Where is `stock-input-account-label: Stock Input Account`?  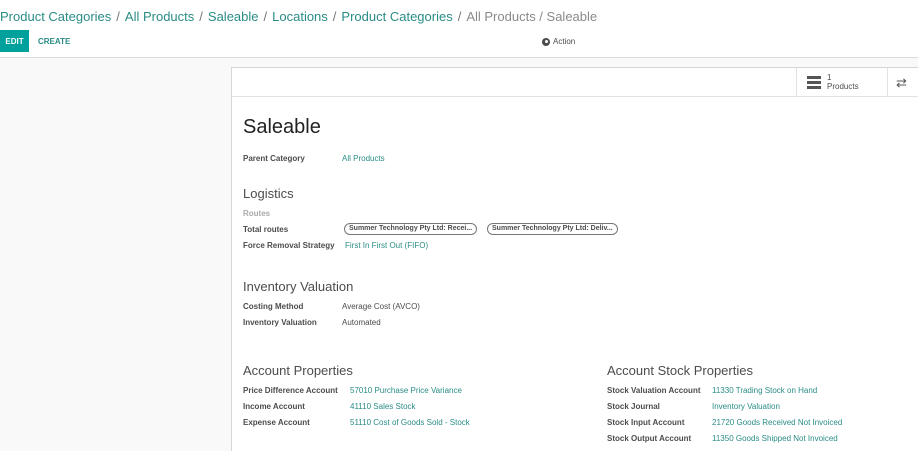 stock-input-account-label: Stock Input Account is located at coordinates (646, 422).